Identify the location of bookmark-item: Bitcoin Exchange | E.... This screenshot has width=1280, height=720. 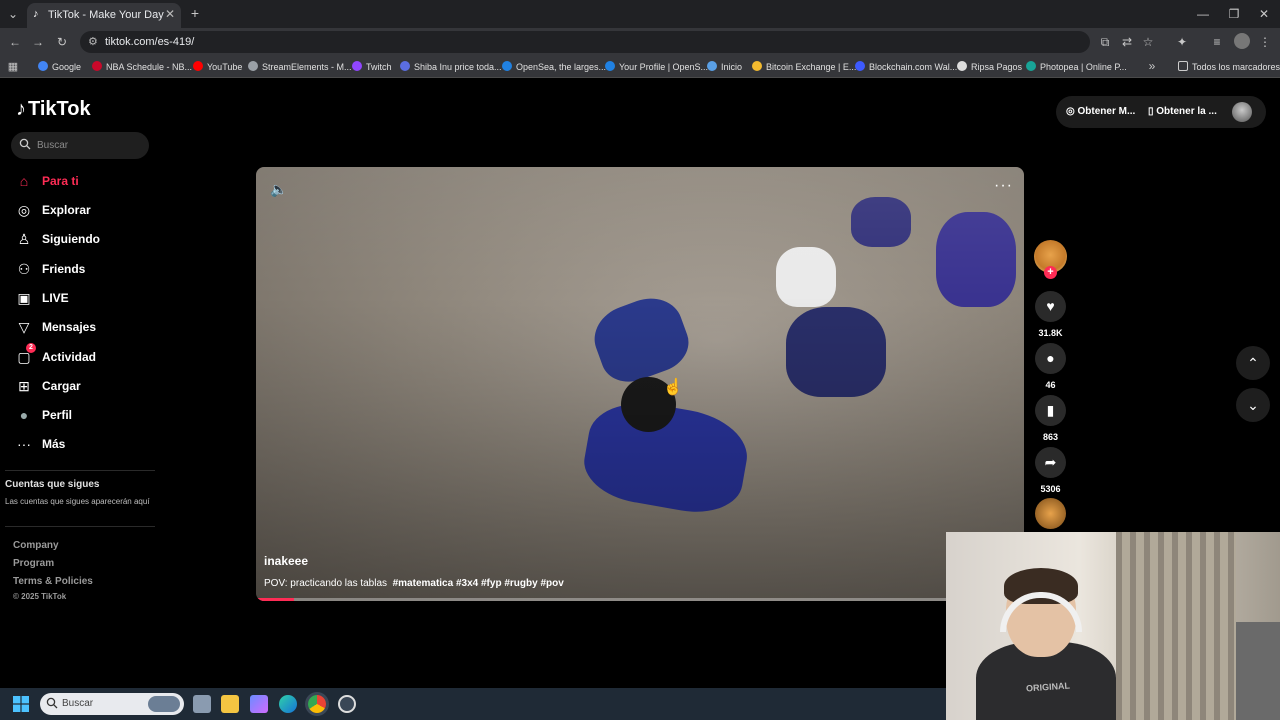
(804, 66).